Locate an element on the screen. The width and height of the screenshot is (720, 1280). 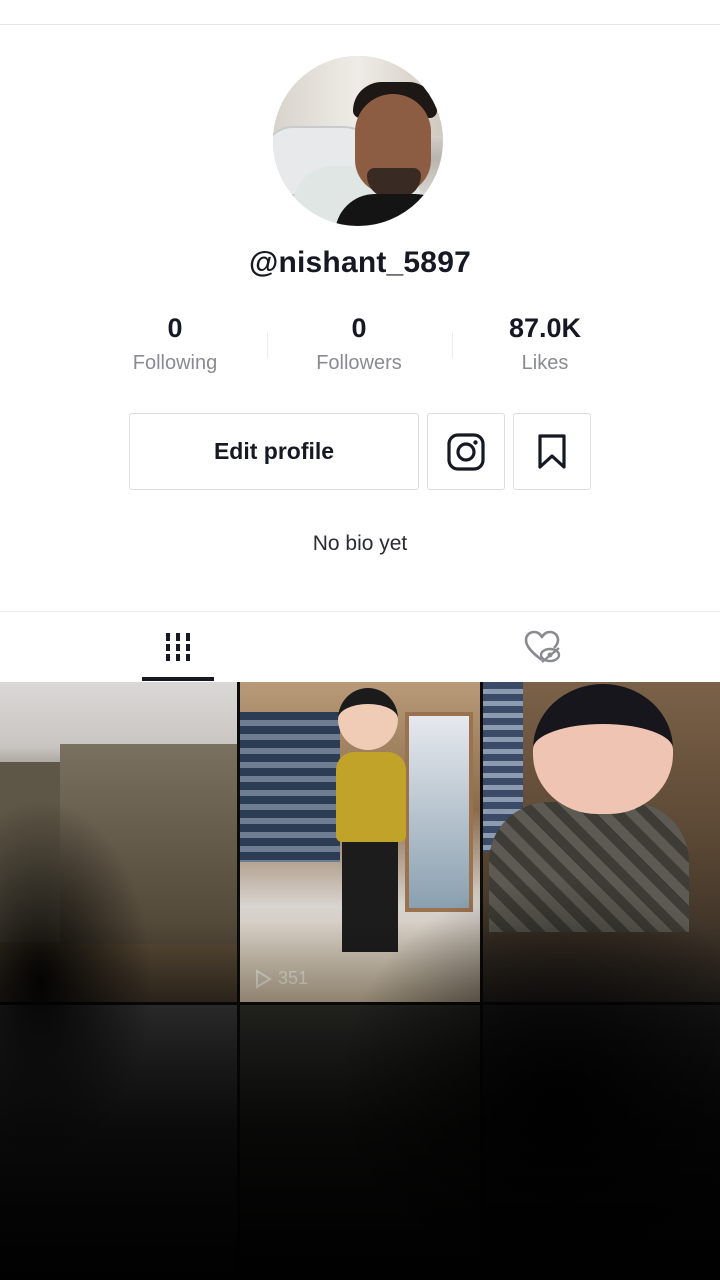
bookmark-button is located at coordinates (552, 451).